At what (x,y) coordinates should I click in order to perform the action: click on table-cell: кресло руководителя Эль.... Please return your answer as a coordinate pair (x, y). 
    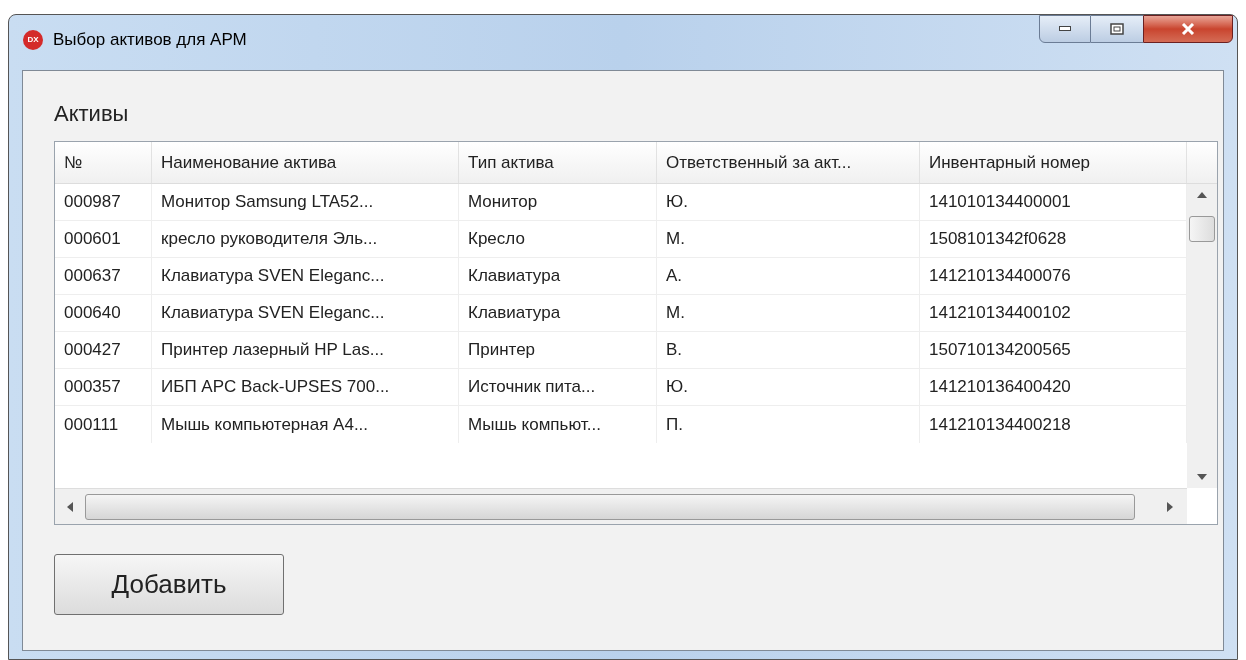
    Looking at the image, I should click on (305, 239).